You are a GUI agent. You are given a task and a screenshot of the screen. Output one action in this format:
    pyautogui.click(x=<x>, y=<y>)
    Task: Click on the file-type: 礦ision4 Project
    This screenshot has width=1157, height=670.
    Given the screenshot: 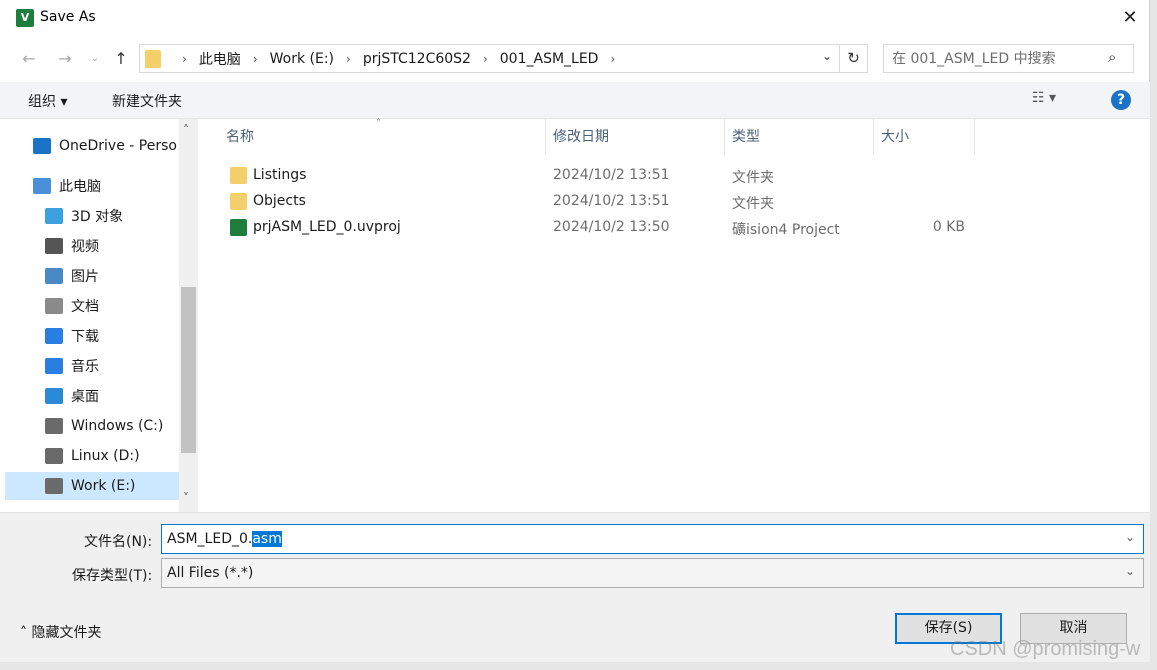 What is the action you would take?
    pyautogui.click(x=786, y=230)
    